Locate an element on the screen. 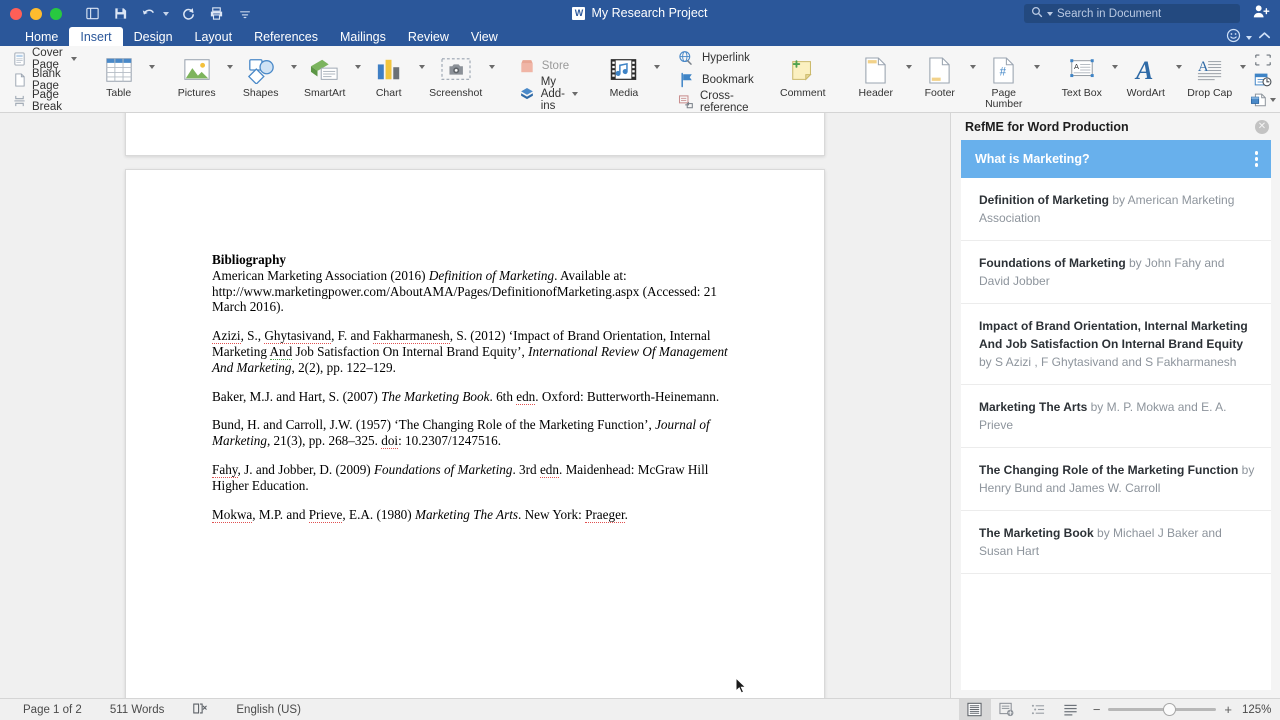  web-layout-view-icon is located at coordinates (1007, 709).